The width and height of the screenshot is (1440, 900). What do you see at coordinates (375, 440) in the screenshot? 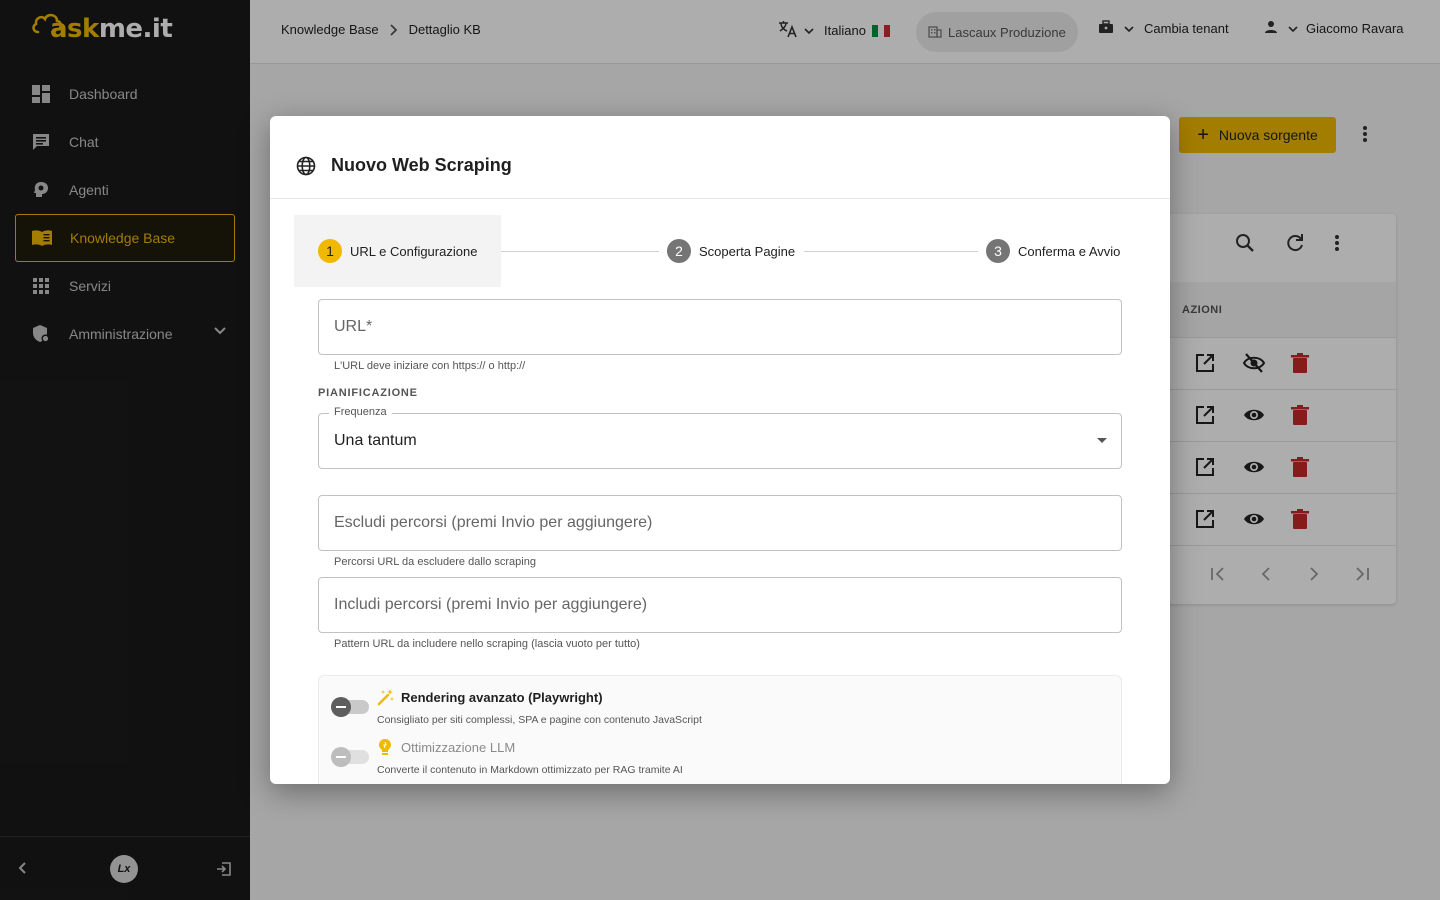
I see `frequency-value: Una tantum` at bounding box center [375, 440].